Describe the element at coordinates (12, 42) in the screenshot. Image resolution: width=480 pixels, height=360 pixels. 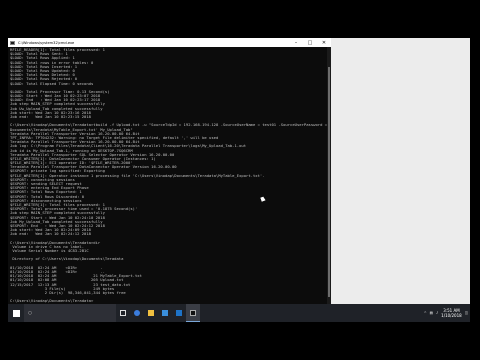
I see `cmd-icon` at that location.